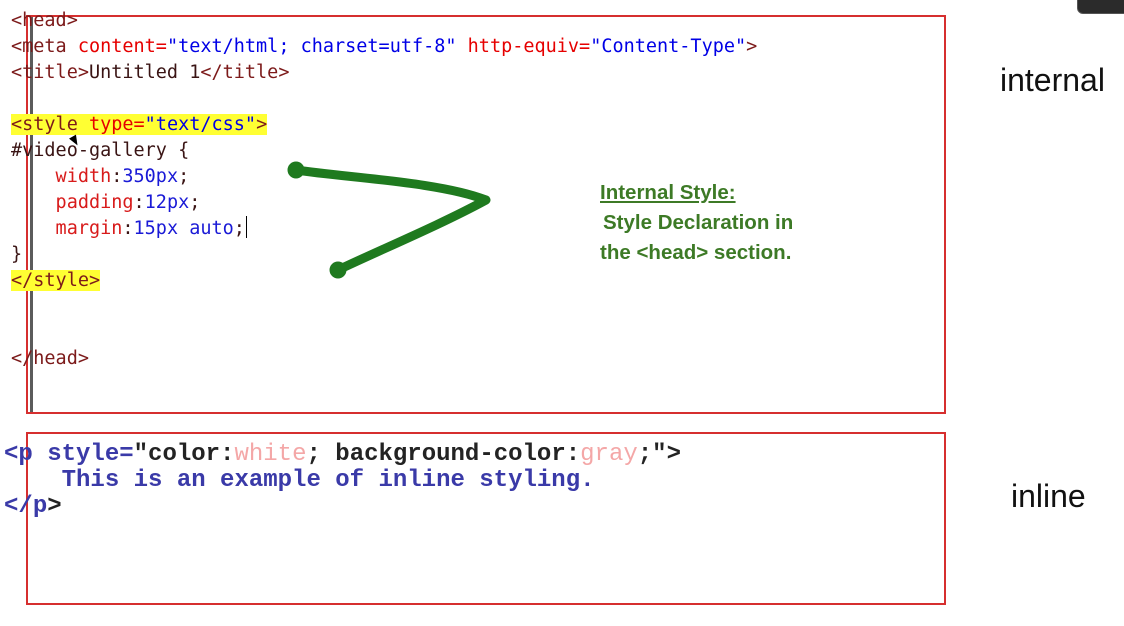 This screenshot has height=626, width=1124. What do you see at coordinates (342, 504) in the screenshot?
I see `code-line: </p>` at bounding box center [342, 504].